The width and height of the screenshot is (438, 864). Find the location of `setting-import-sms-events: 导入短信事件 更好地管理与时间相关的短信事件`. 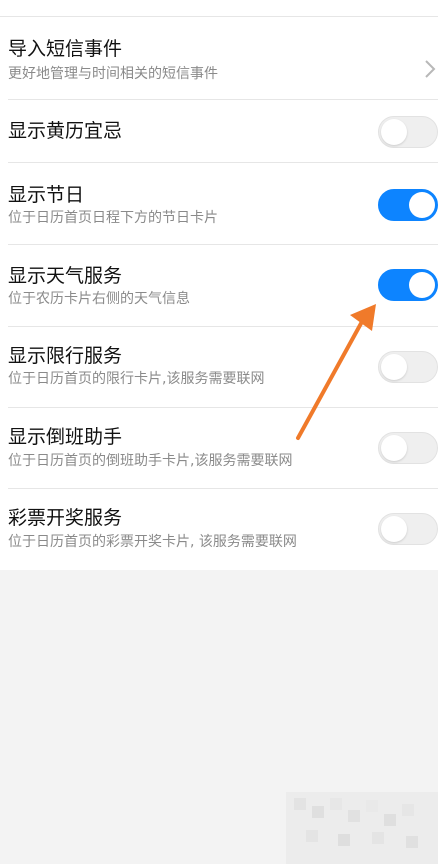

setting-import-sms-events: 导入短信事件 更好地管理与时间相关的短信事件 is located at coordinates (219, 58).